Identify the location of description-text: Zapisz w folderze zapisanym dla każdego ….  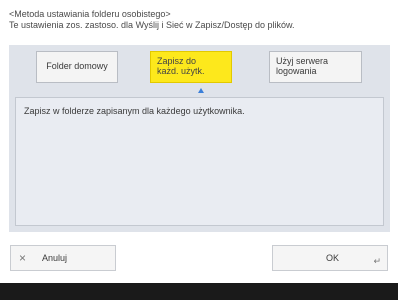
(134, 111).